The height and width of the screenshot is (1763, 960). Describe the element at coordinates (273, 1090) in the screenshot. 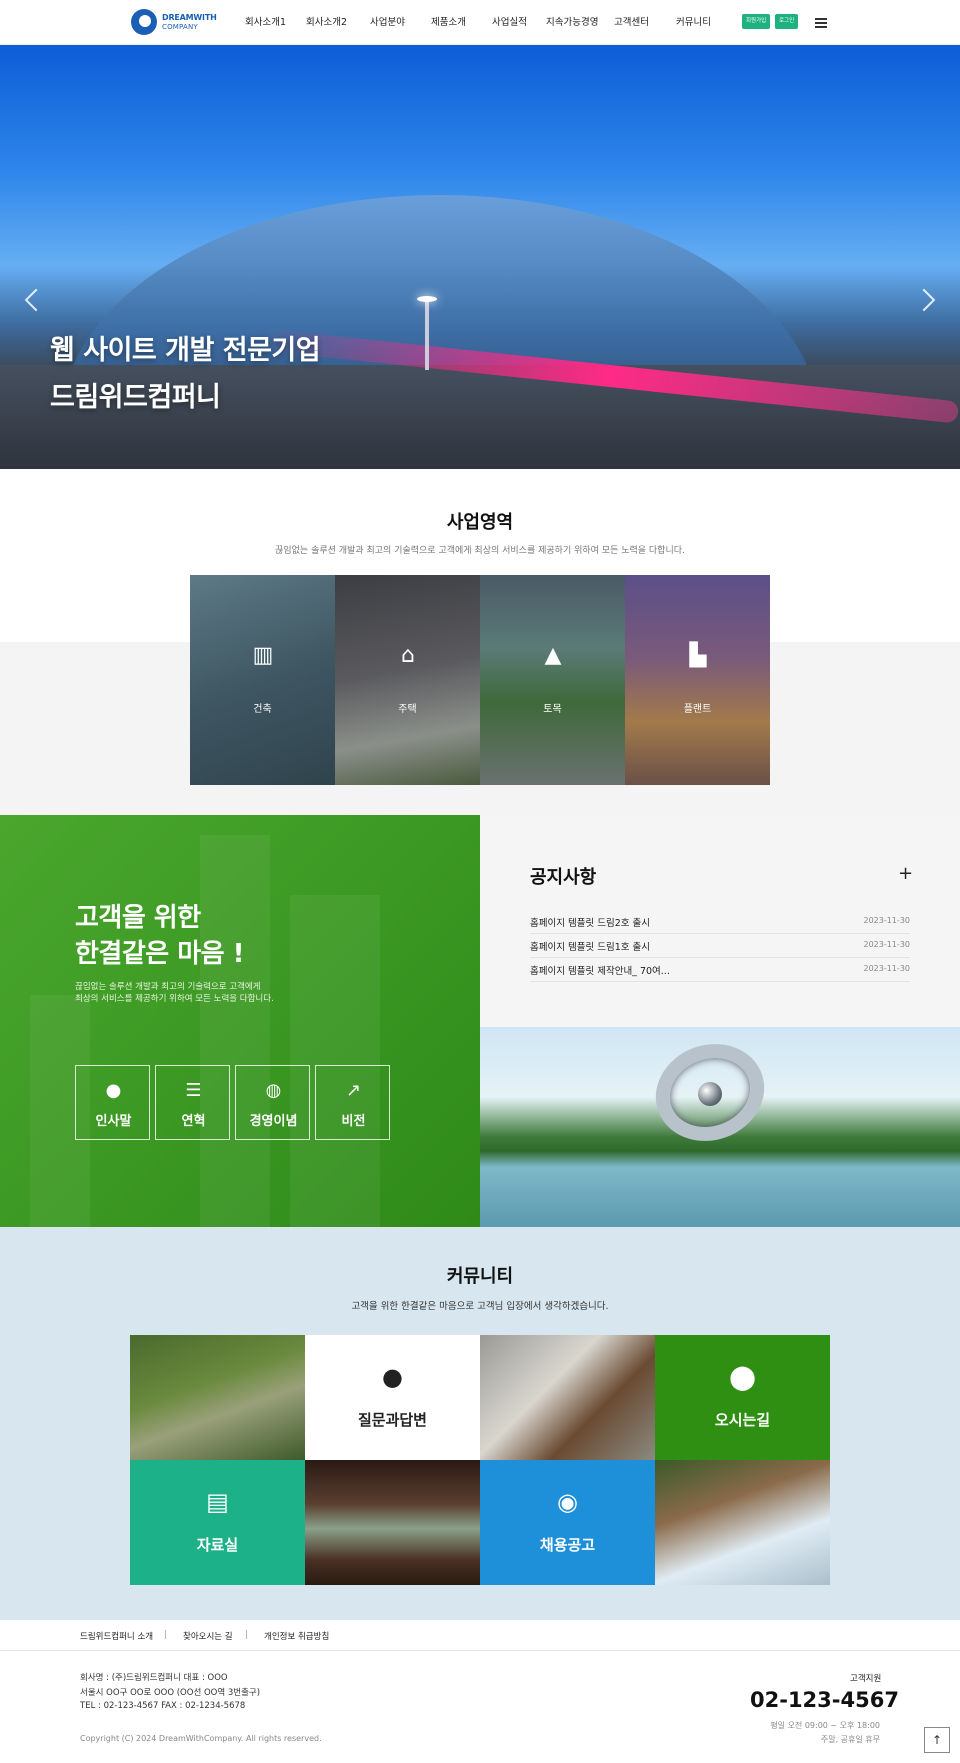

I see `globe-icon: ◍` at that location.